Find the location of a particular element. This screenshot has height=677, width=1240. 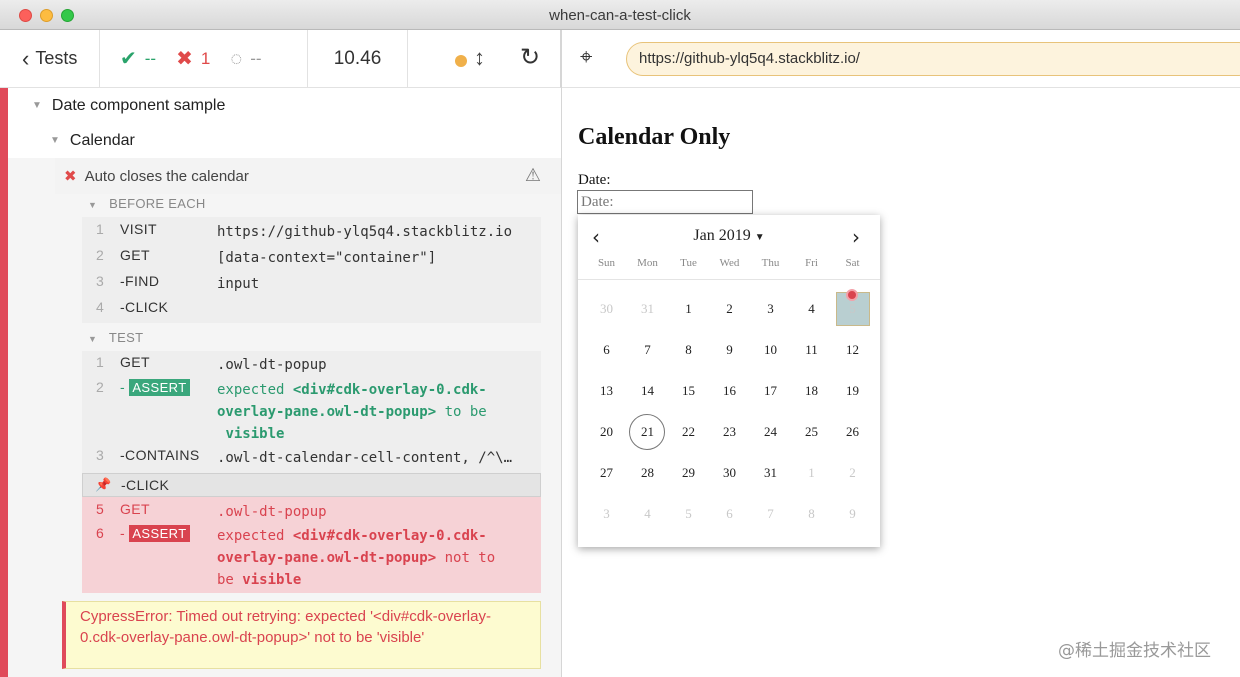

calendar-day: 18 is located at coordinates (811, 391).